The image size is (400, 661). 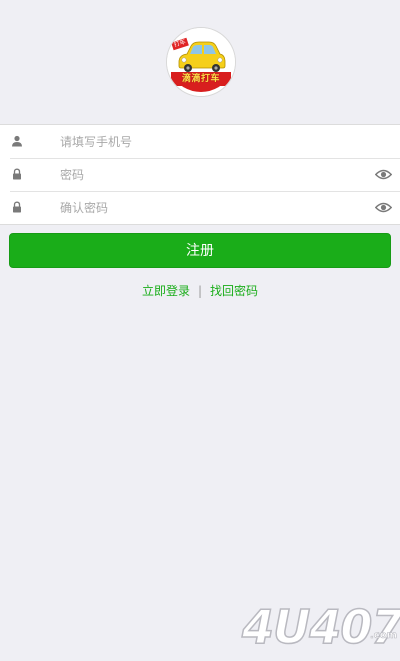 I want to click on logo-text: 滴滴打车, so click(x=200, y=79).